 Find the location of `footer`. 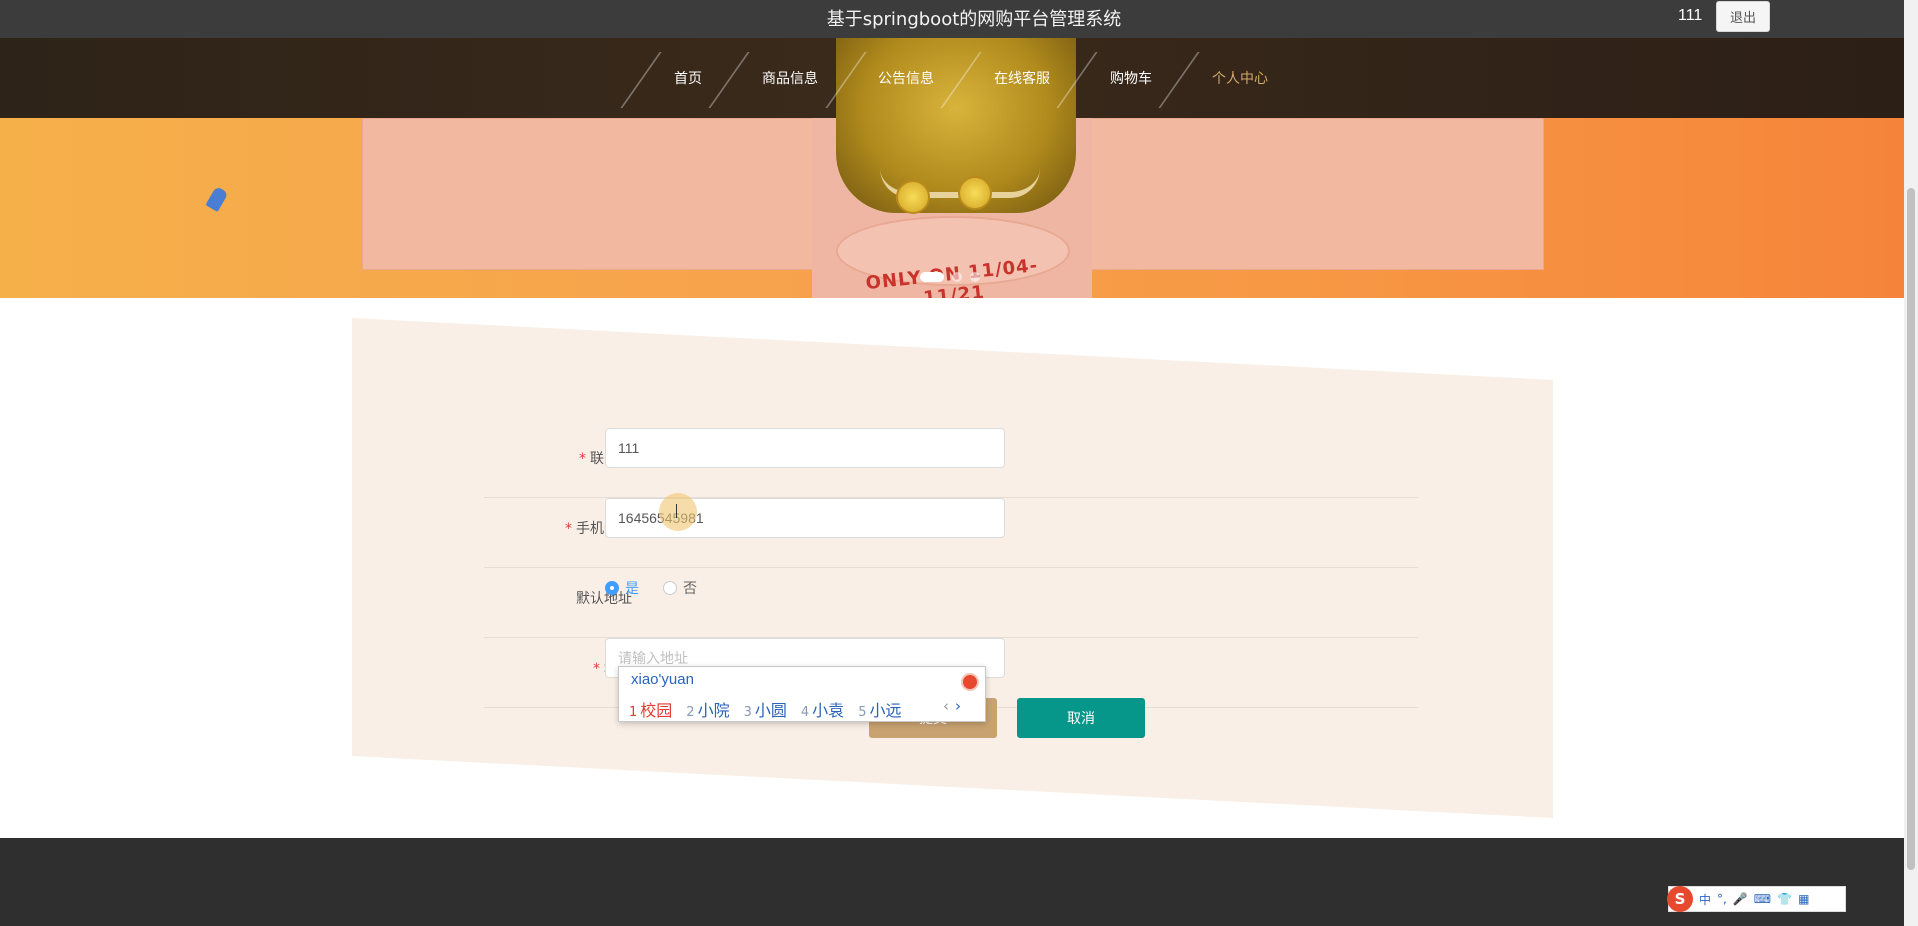

footer is located at coordinates (952, 882).